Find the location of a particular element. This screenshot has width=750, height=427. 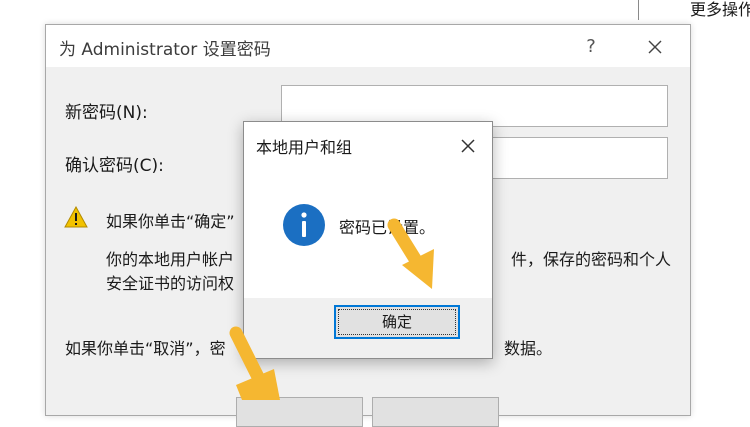

confirm-password-label: 确认密码(C): is located at coordinates (114, 166).